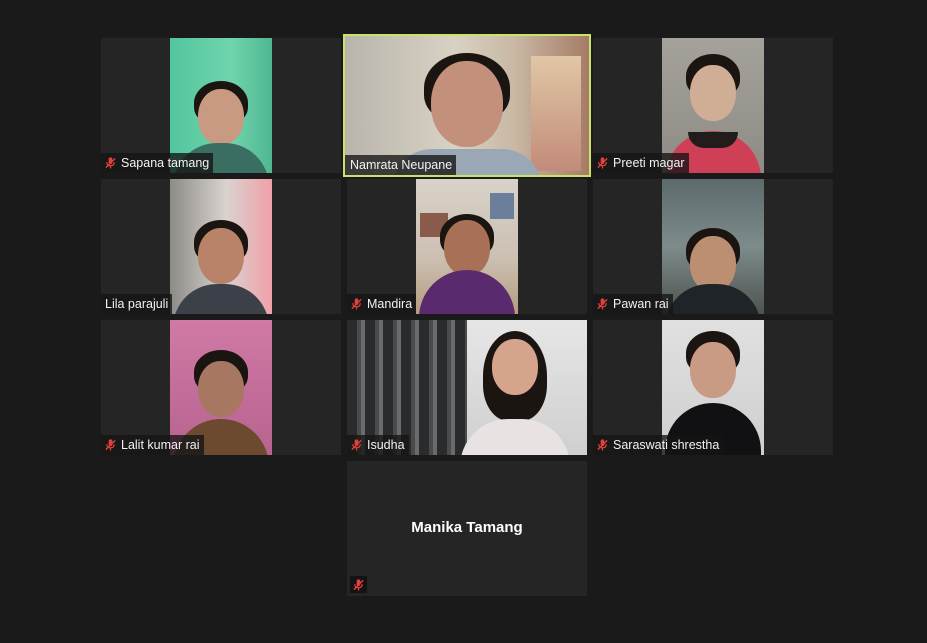 The width and height of the screenshot is (927, 643). I want to click on participant-name-label: Sapana tamang, so click(157, 163).